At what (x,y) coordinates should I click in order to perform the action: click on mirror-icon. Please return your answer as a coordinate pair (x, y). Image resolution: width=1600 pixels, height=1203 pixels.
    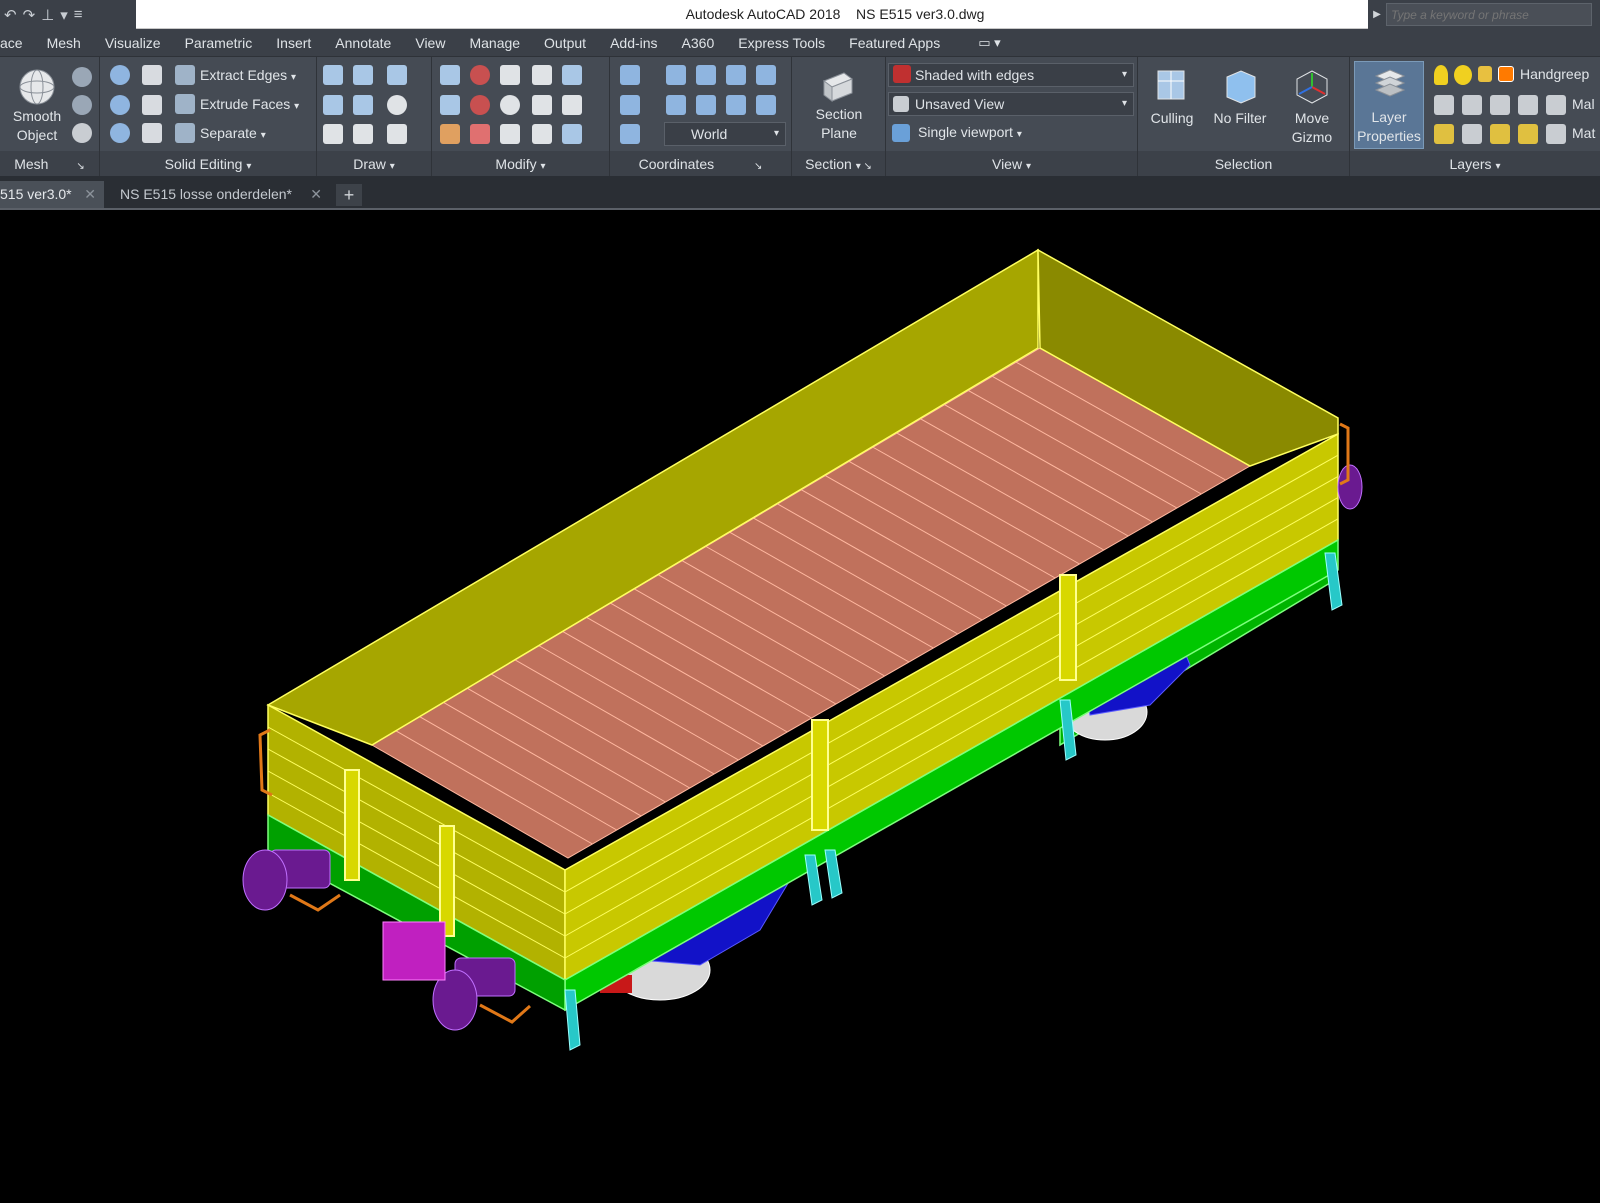
    Looking at the image, I should click on (572, 75).